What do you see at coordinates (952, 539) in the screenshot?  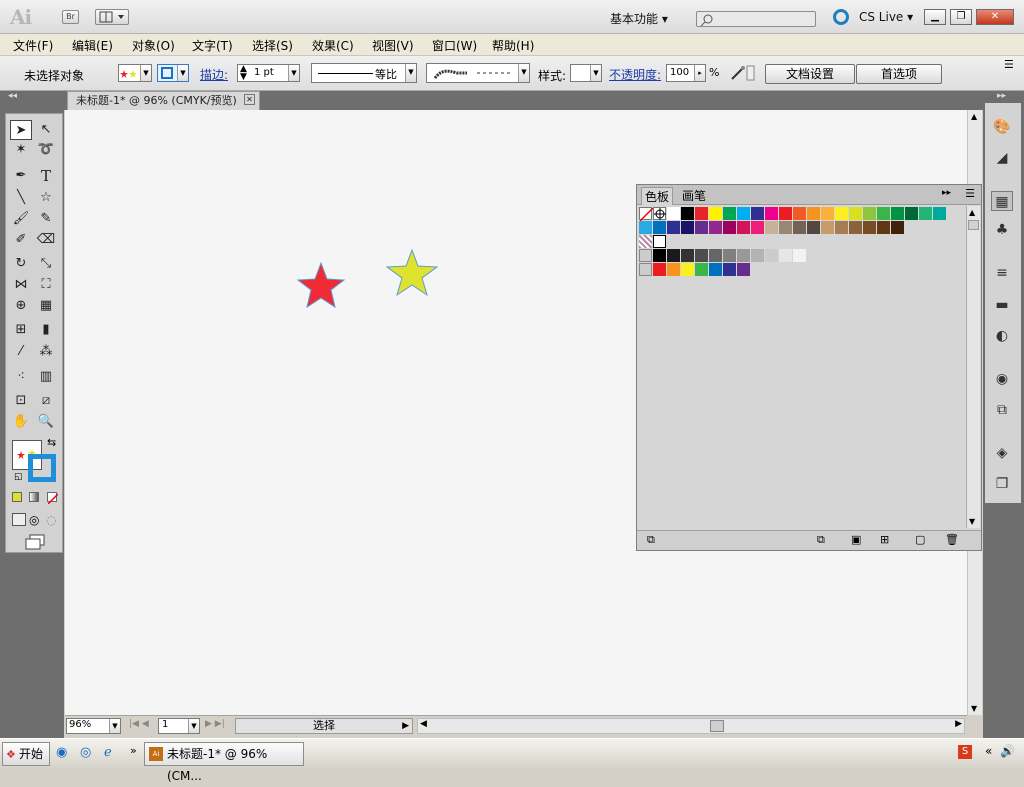 I see `delete-swatch-icon: 🗑` at bounding box center [952, 539].